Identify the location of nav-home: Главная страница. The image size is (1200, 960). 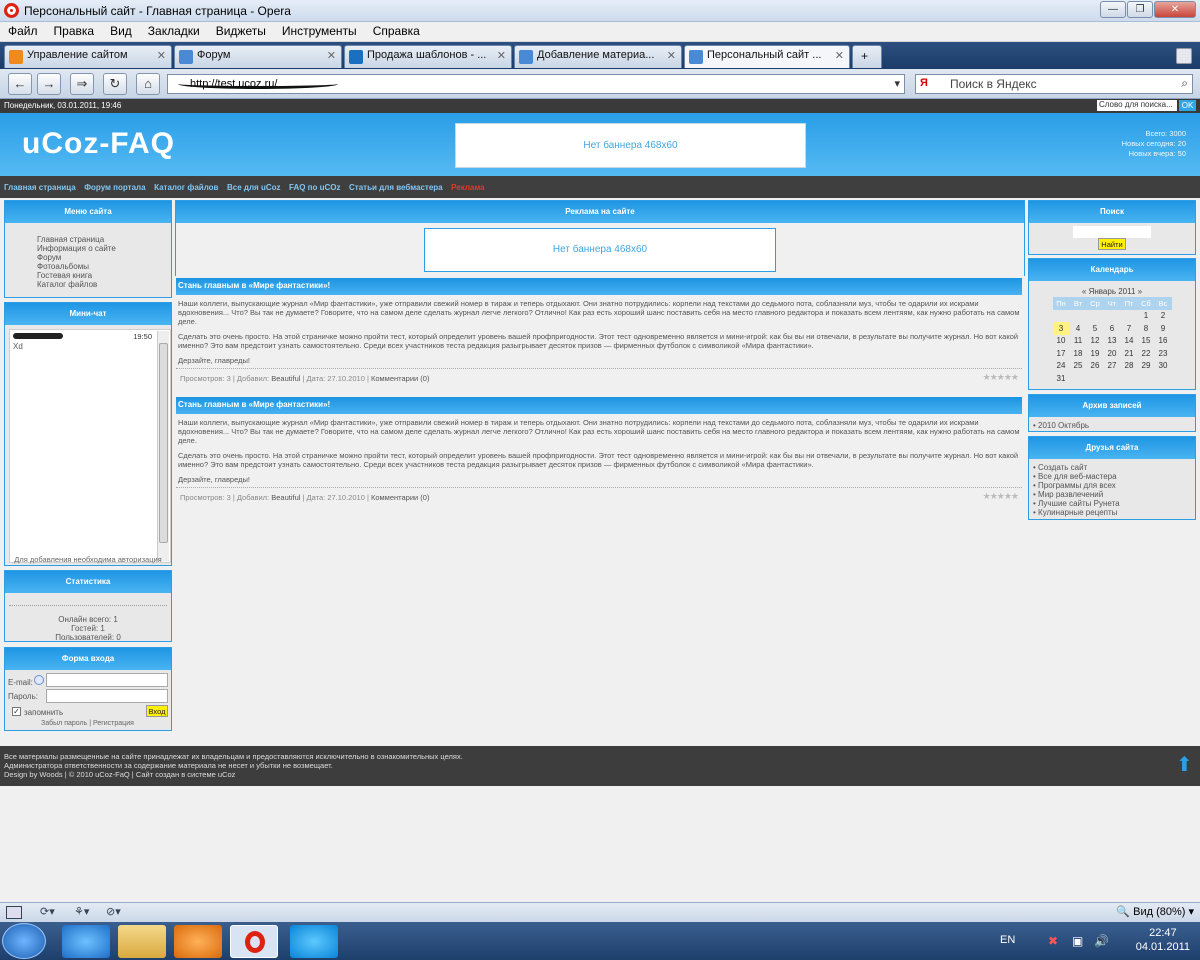
(40, 187).